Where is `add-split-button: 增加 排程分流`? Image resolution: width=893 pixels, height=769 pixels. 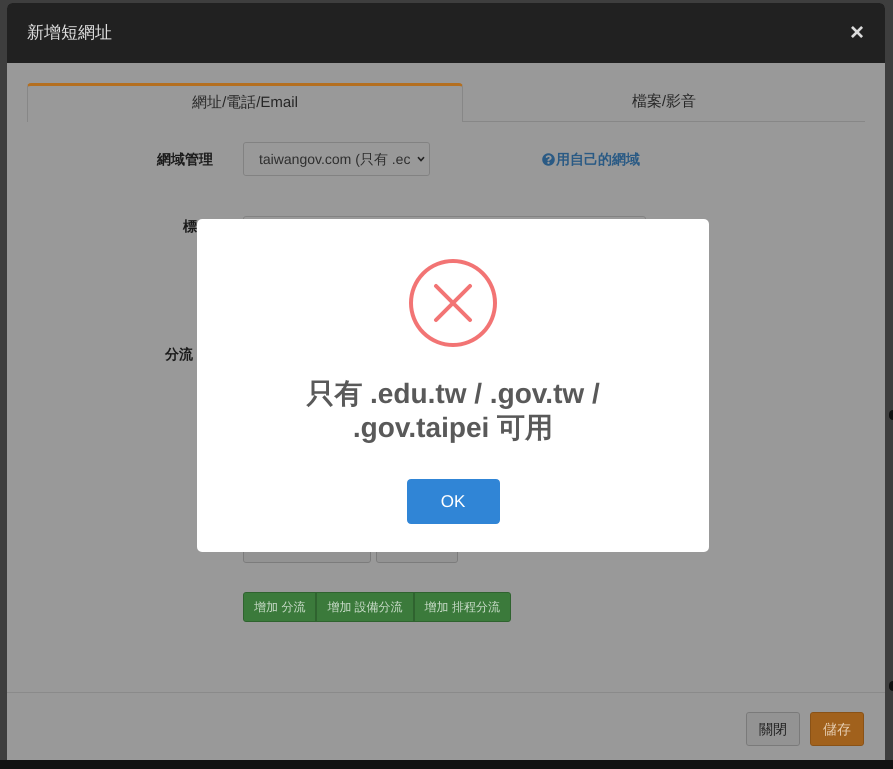 add-split-button: 增加 排程分流 is located at coordinates (463, 607).